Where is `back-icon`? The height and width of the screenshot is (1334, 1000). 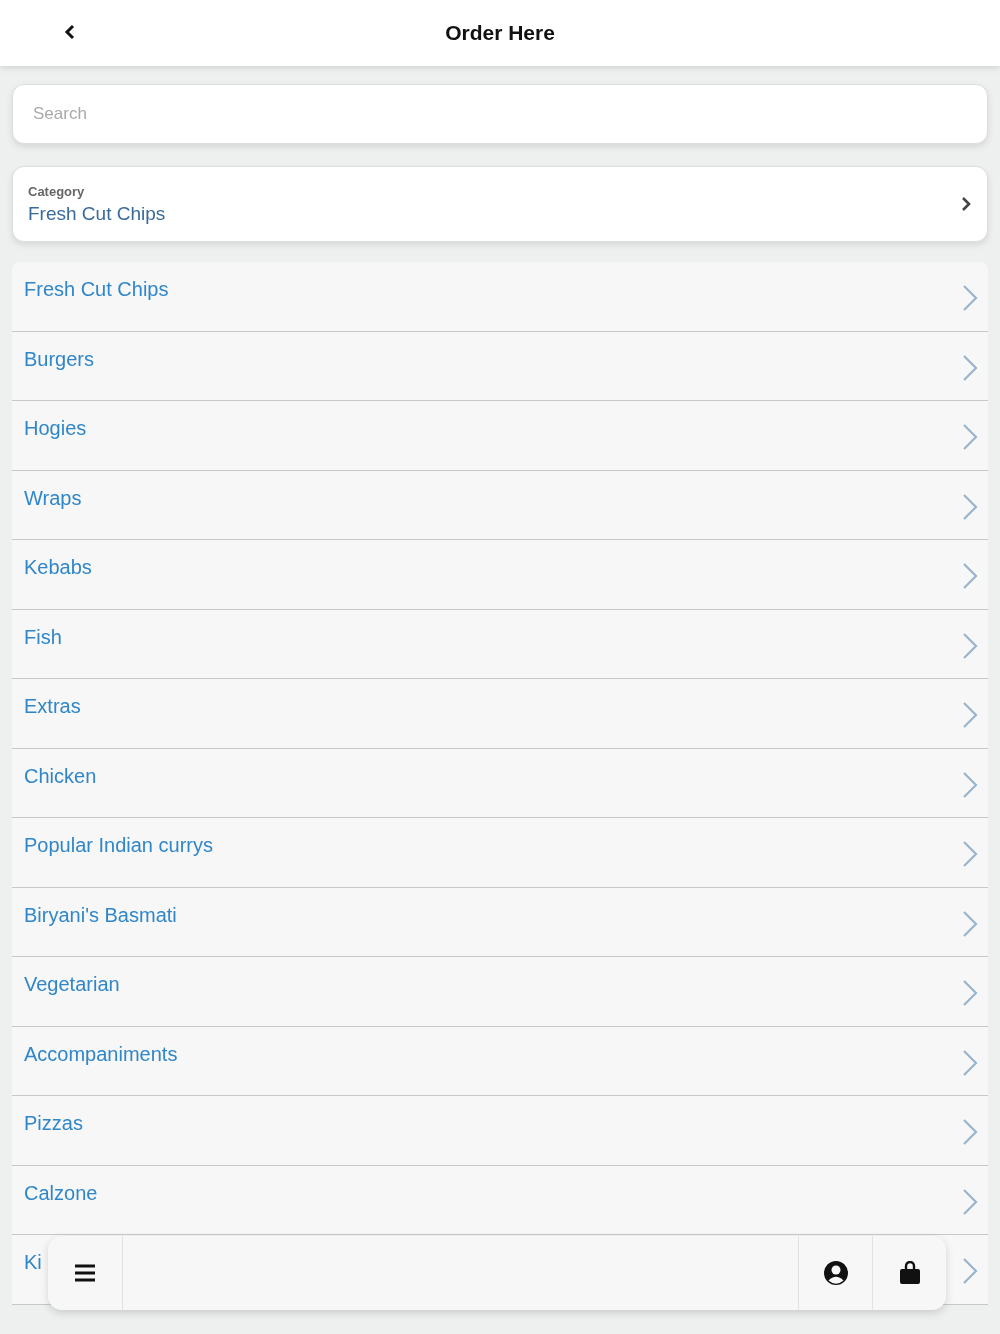
back-icon is located at coordinates (70, 32).